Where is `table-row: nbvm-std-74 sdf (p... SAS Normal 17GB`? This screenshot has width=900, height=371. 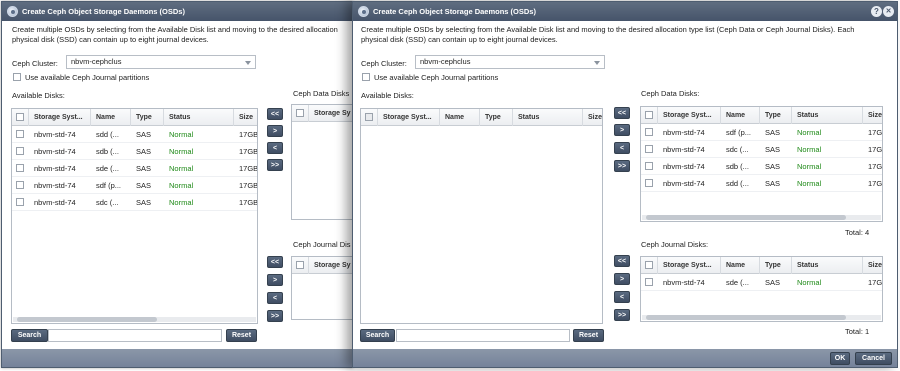
table-row: nbvm-std-74 sdf (p... SAS Normal 17GB is located at coordinates (134, 185).